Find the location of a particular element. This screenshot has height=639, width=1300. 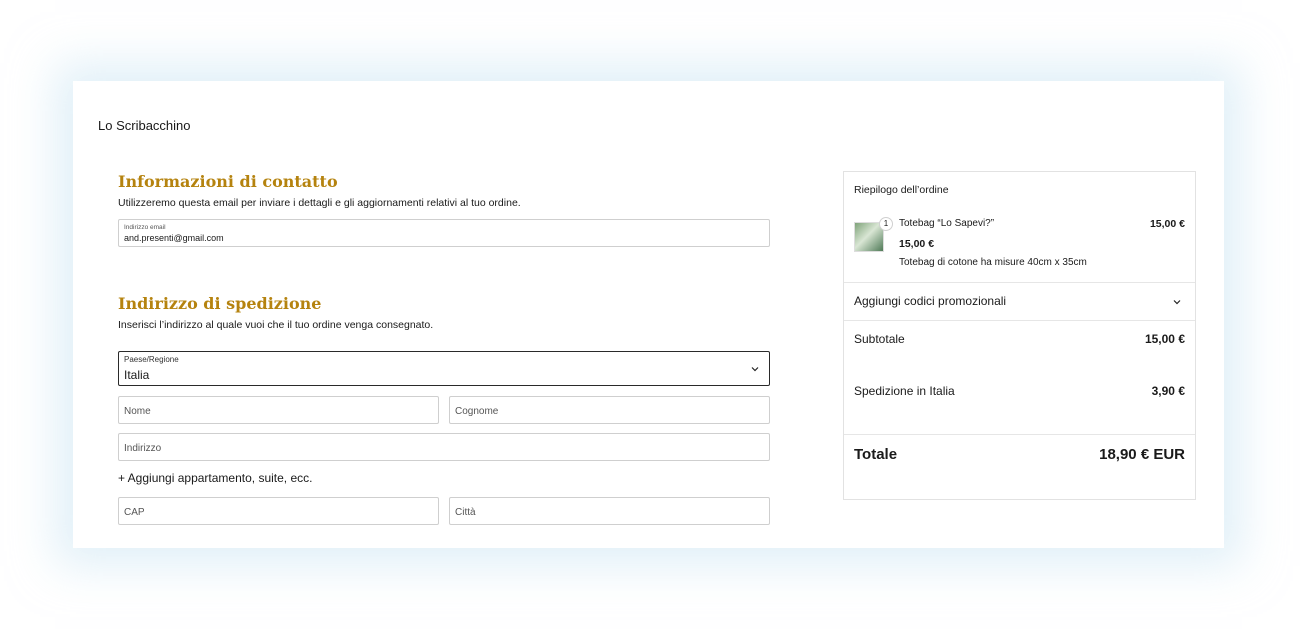

item-line-total: 15,00 € is located at coordinates (1167, 224).